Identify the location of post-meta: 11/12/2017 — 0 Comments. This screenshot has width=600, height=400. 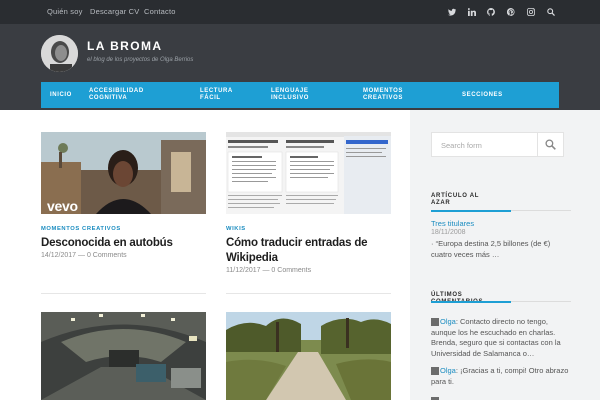
(268, 270).